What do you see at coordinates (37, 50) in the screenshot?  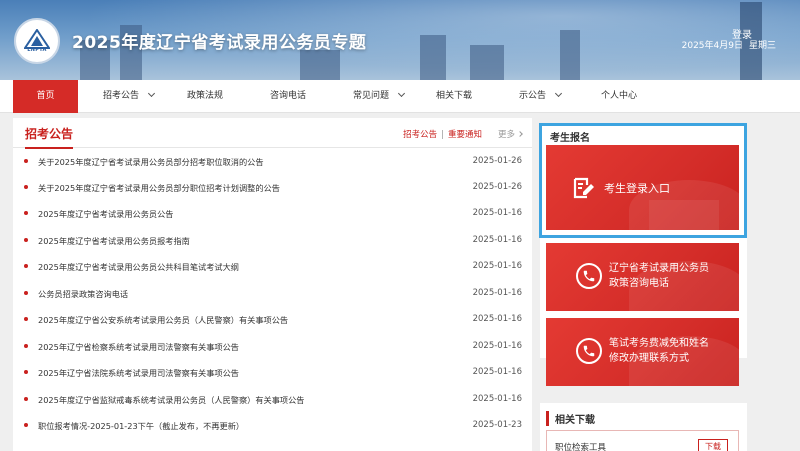 I see `logo-text: LNPTA` at bounding box center [37, 50].